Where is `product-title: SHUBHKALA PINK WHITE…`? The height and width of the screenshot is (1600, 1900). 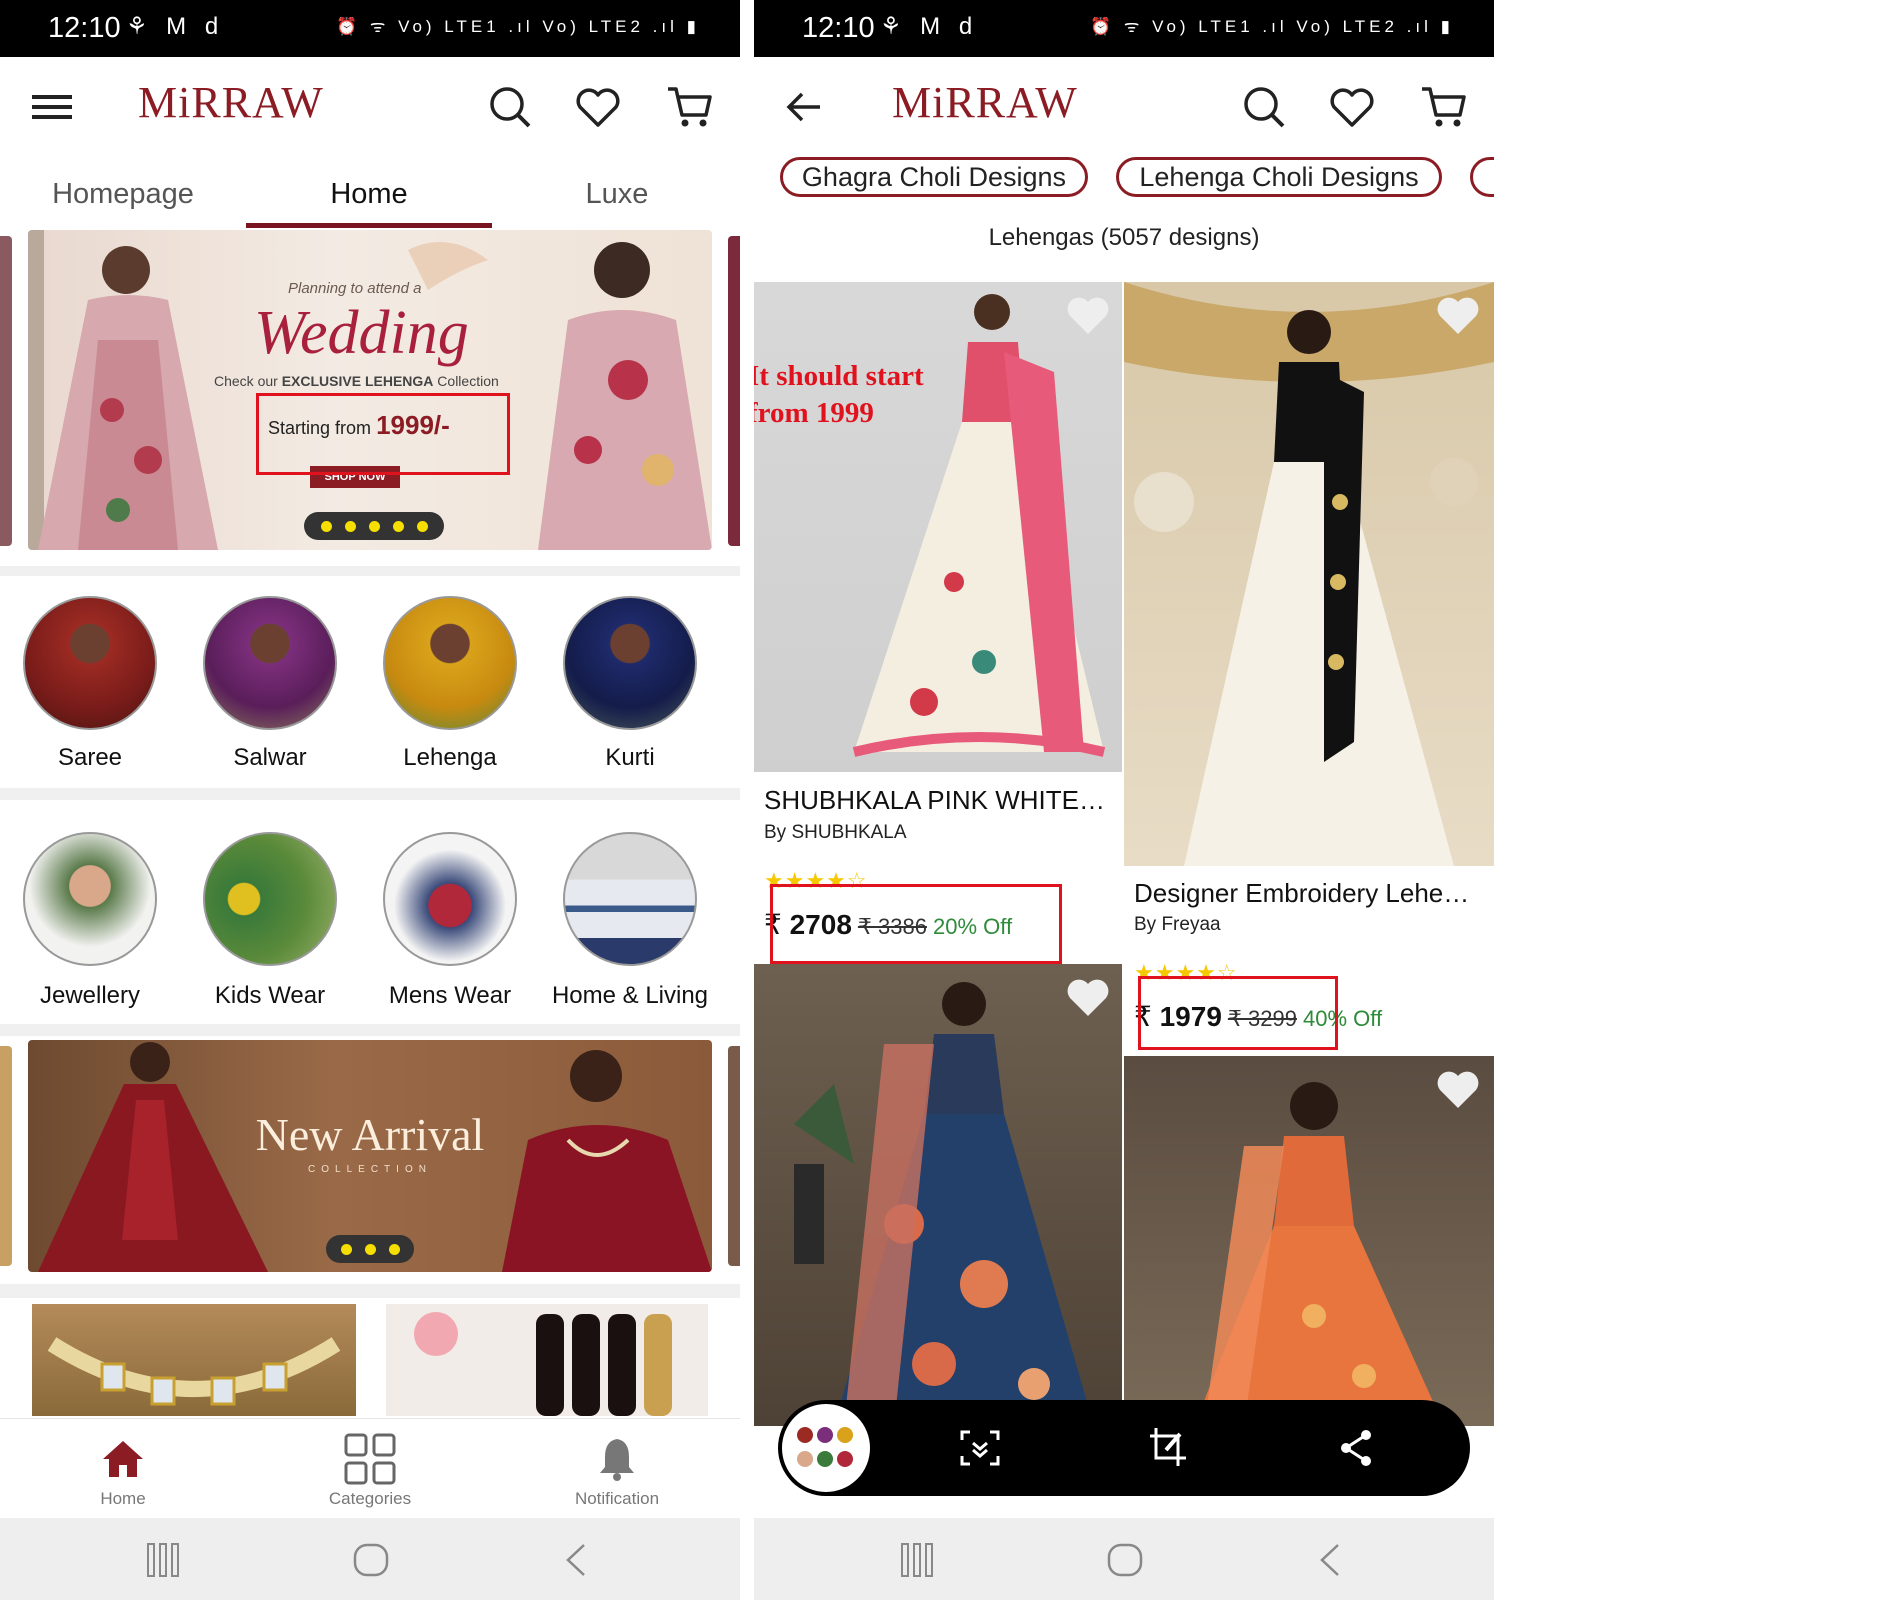 product-title: SHUBHKALA PINK WHITE… is located at coordinates (939, 800).